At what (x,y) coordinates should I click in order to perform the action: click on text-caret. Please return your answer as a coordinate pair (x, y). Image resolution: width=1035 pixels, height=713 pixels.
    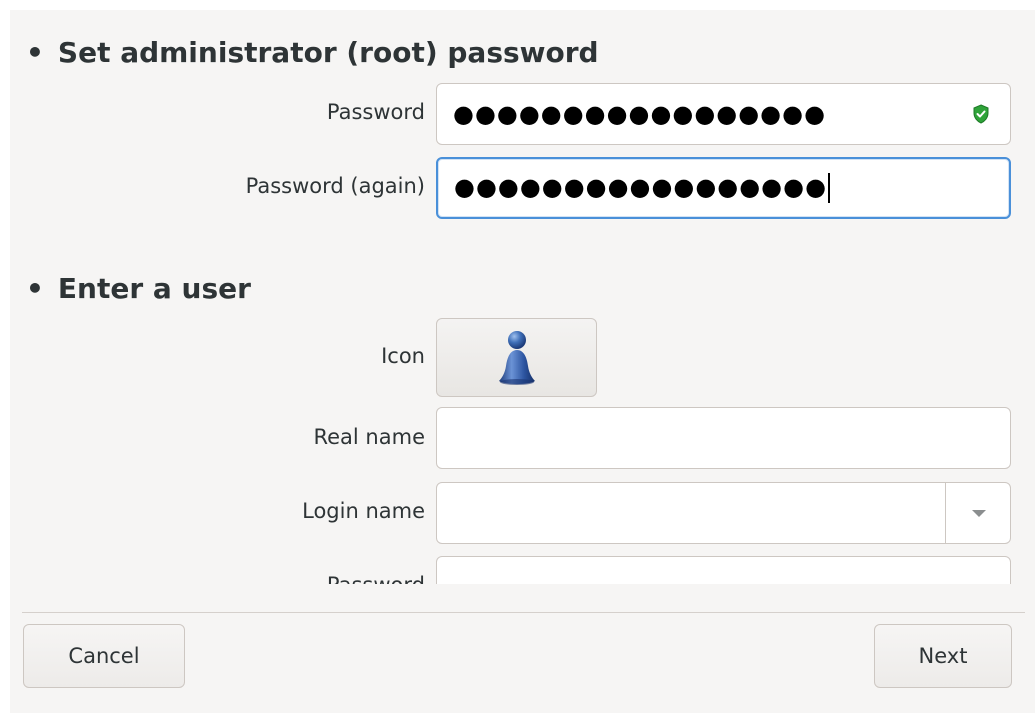
    Looking at the image, I should click on (829, 188).